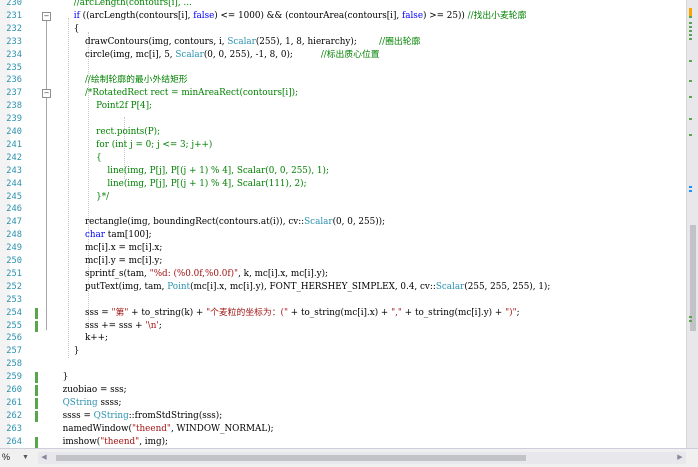  Describe the element at coordinates (14, 170) in the screenshot. I see `line-number: 243` at that location.